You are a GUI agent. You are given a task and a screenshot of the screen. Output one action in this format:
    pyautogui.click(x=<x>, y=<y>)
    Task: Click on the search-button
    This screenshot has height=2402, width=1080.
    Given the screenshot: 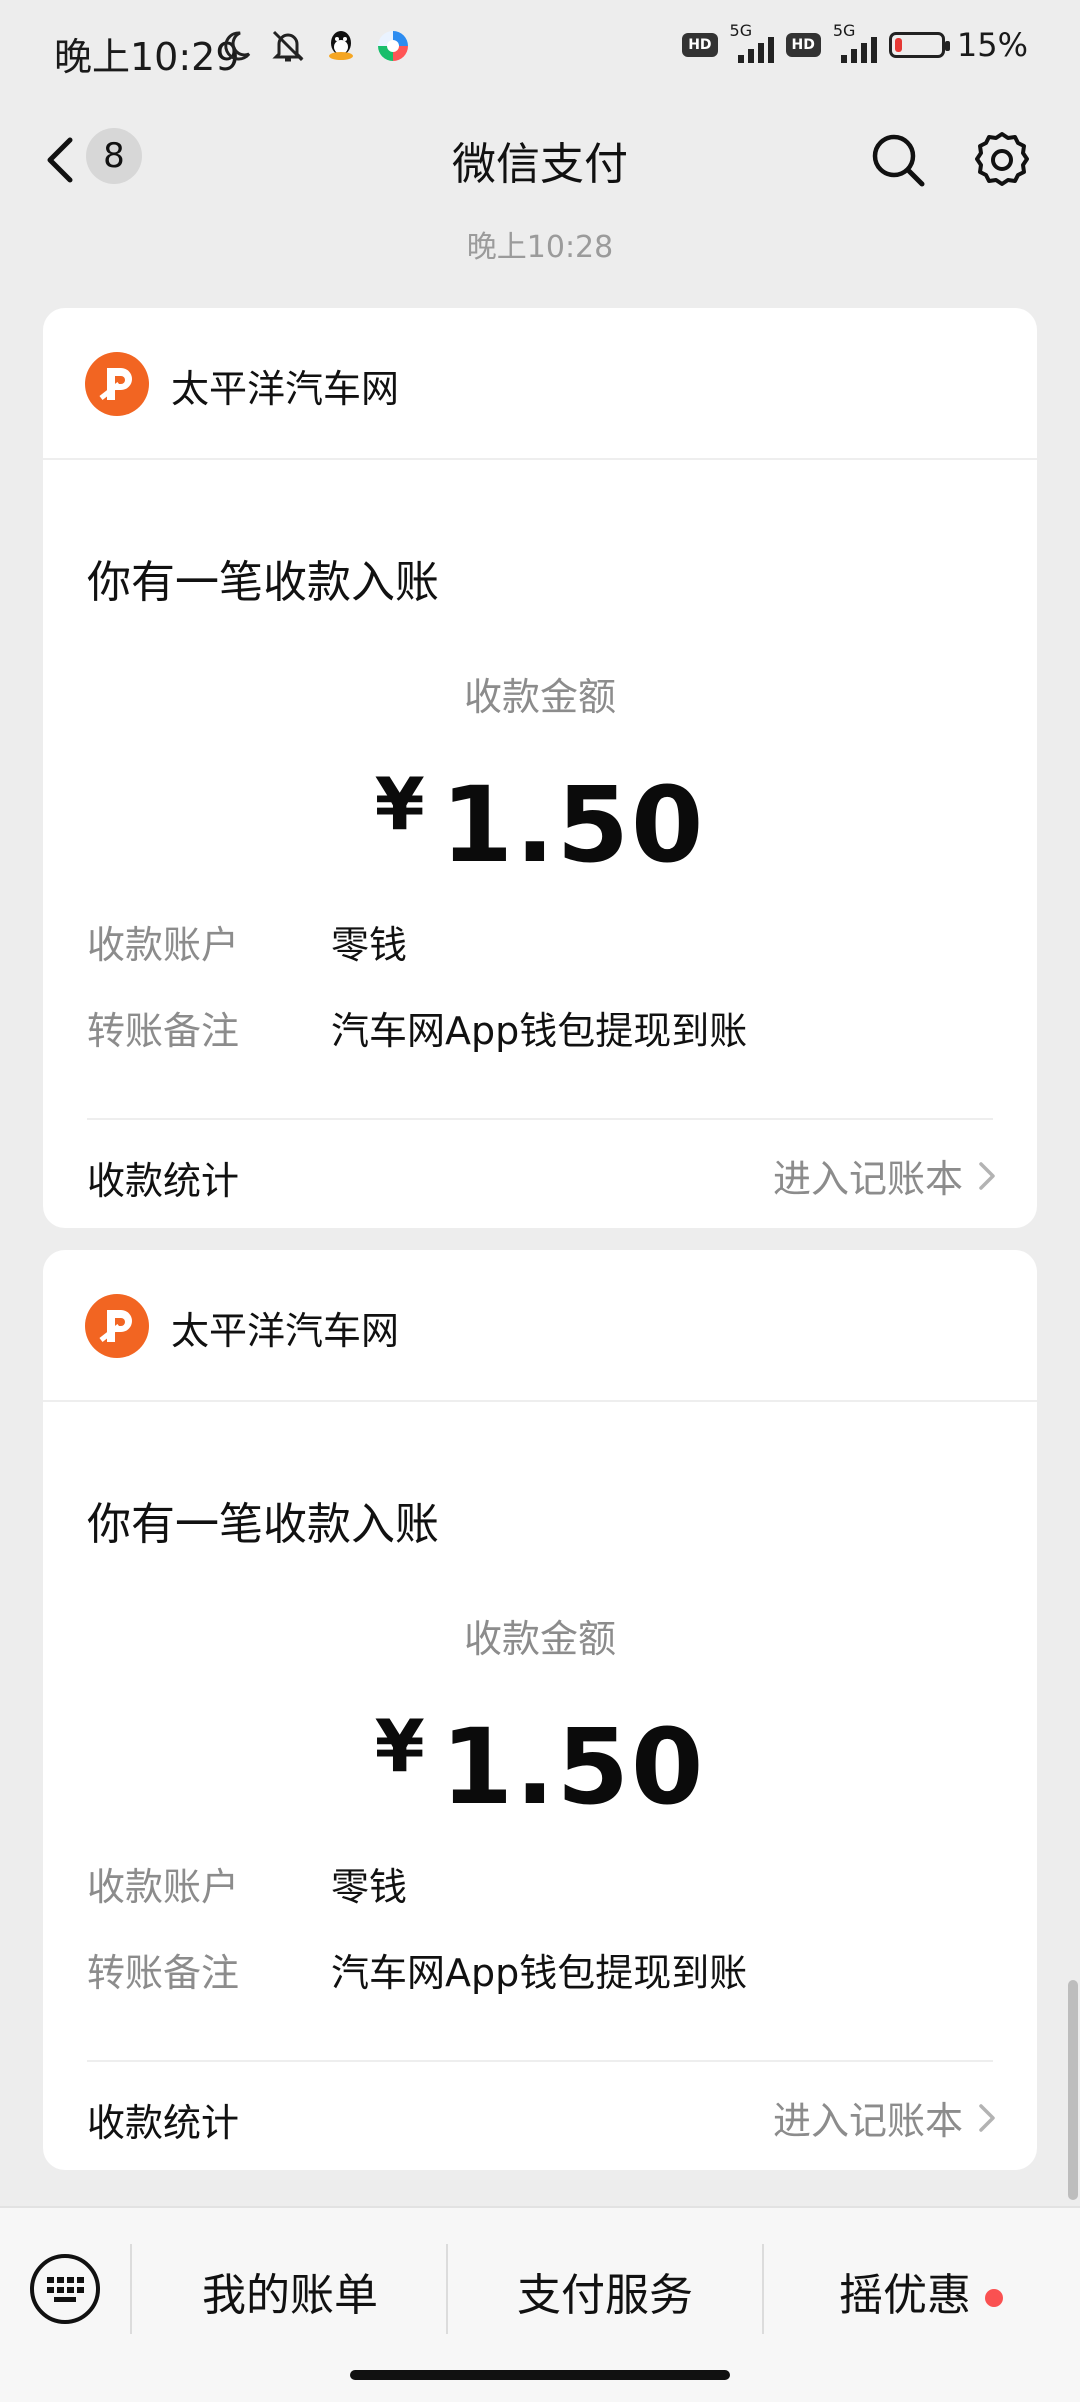 What is the action you would take?
    pyautogui.click(x=898, y=160)
    